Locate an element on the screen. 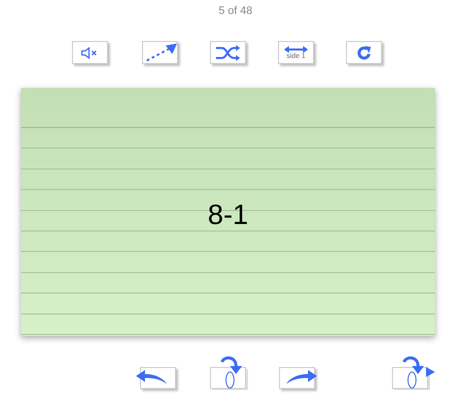  card-counter: 5 of 48 is located at coordinates (235, 11).